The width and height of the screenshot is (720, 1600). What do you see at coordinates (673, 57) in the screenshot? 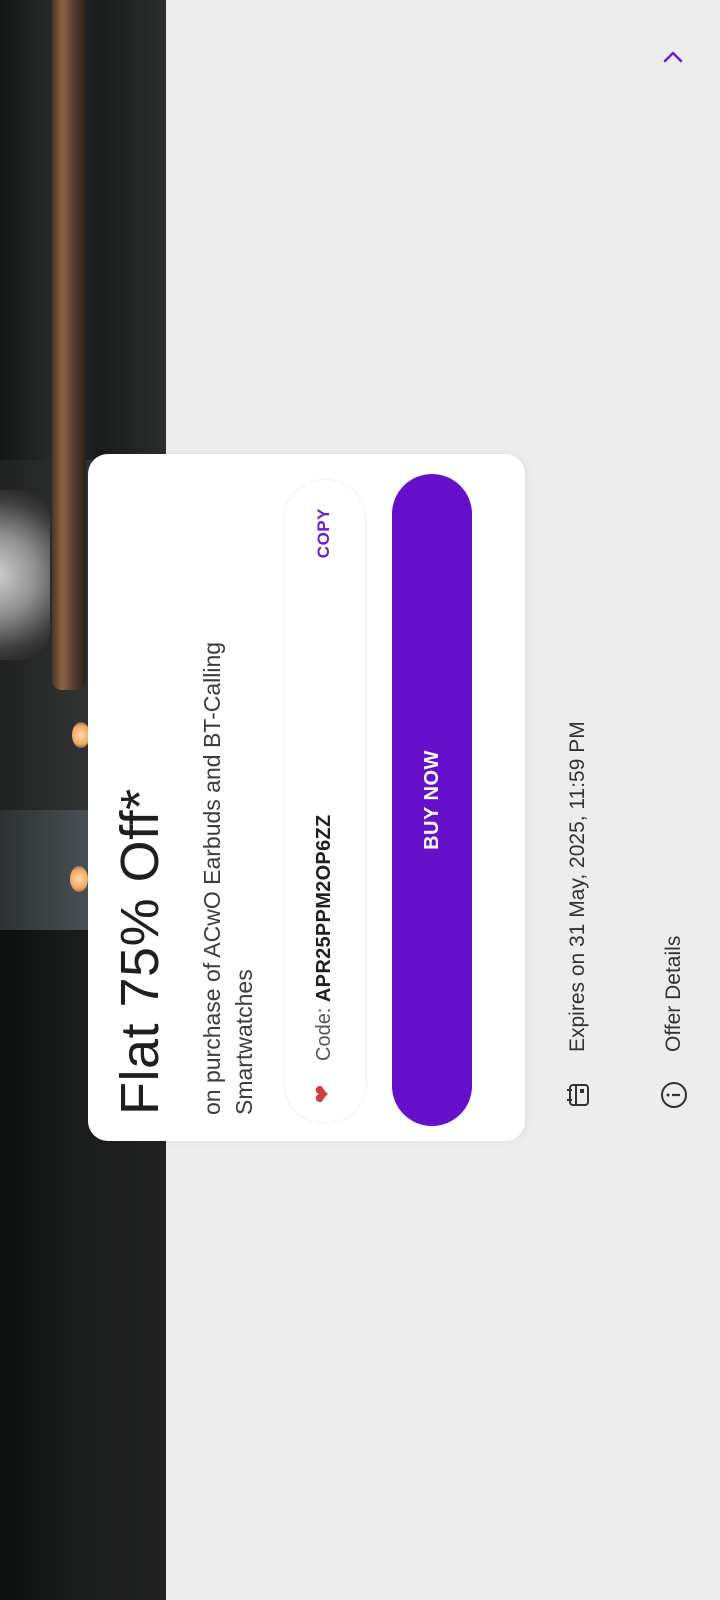
I see `chevron-right-icon` at bounding box center [673, 57].